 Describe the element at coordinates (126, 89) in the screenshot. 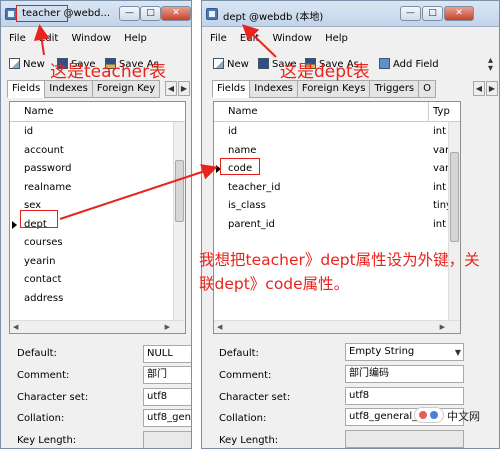

I see `tab-foreign-keys: Foreign Key` at that location.